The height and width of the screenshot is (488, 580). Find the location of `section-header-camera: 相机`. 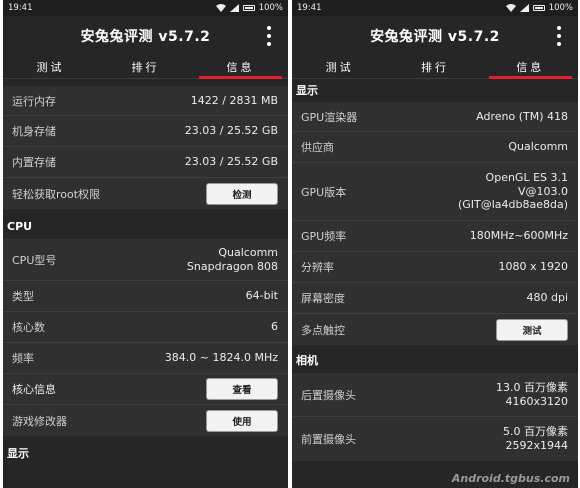

section-header-camera: 相机 is located at coordinates (307, 360).